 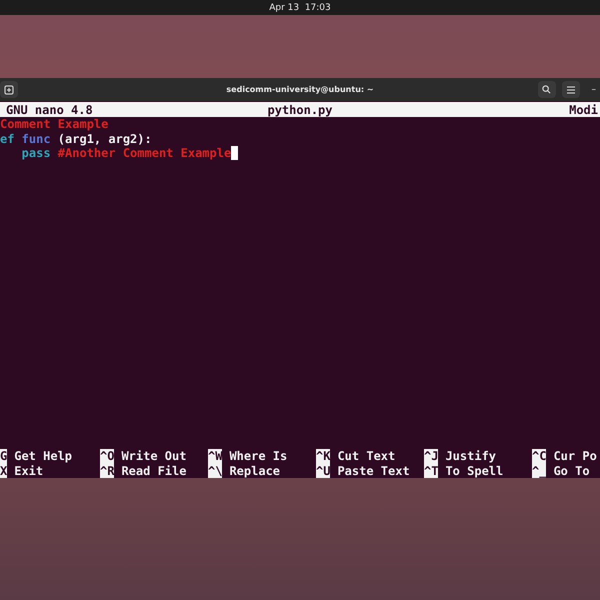 What do you see at coordinates (258, 456) in the screenshot?
I see `shortcut-label: Where Is` at bounding box center [258, 456].